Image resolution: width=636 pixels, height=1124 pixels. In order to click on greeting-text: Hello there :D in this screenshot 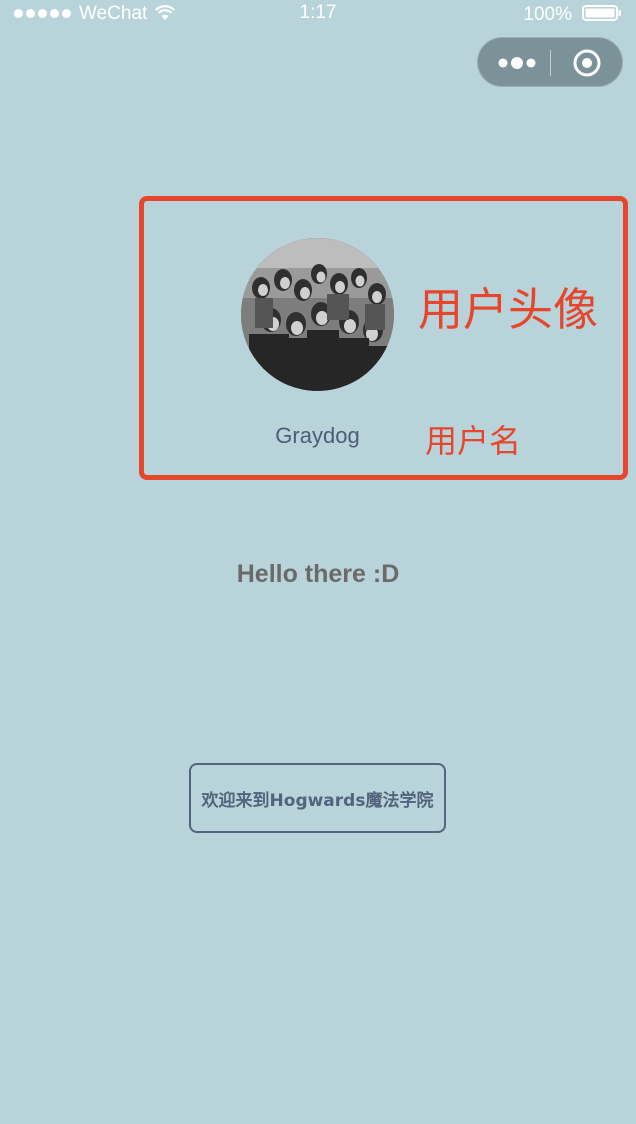, I will do `click(318, 574)`.